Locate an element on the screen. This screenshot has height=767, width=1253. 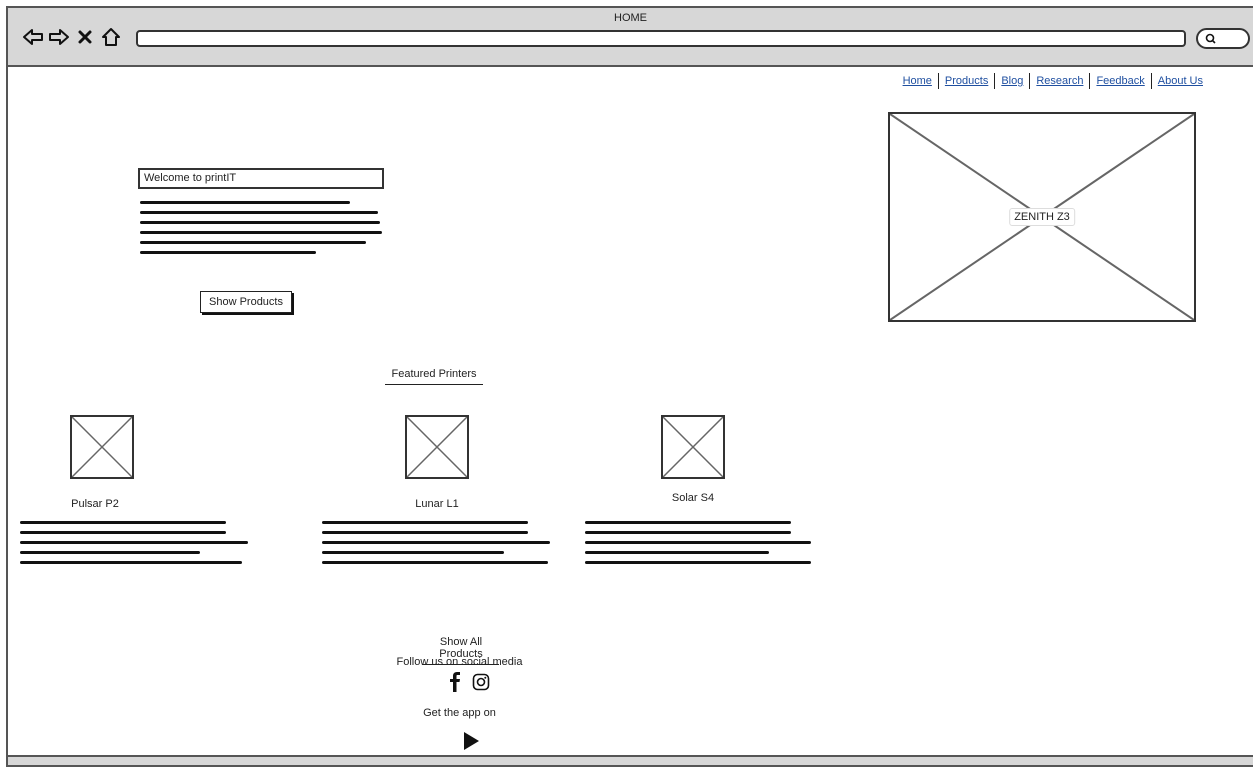
play-store-icon is located at coordinates (471, 743).